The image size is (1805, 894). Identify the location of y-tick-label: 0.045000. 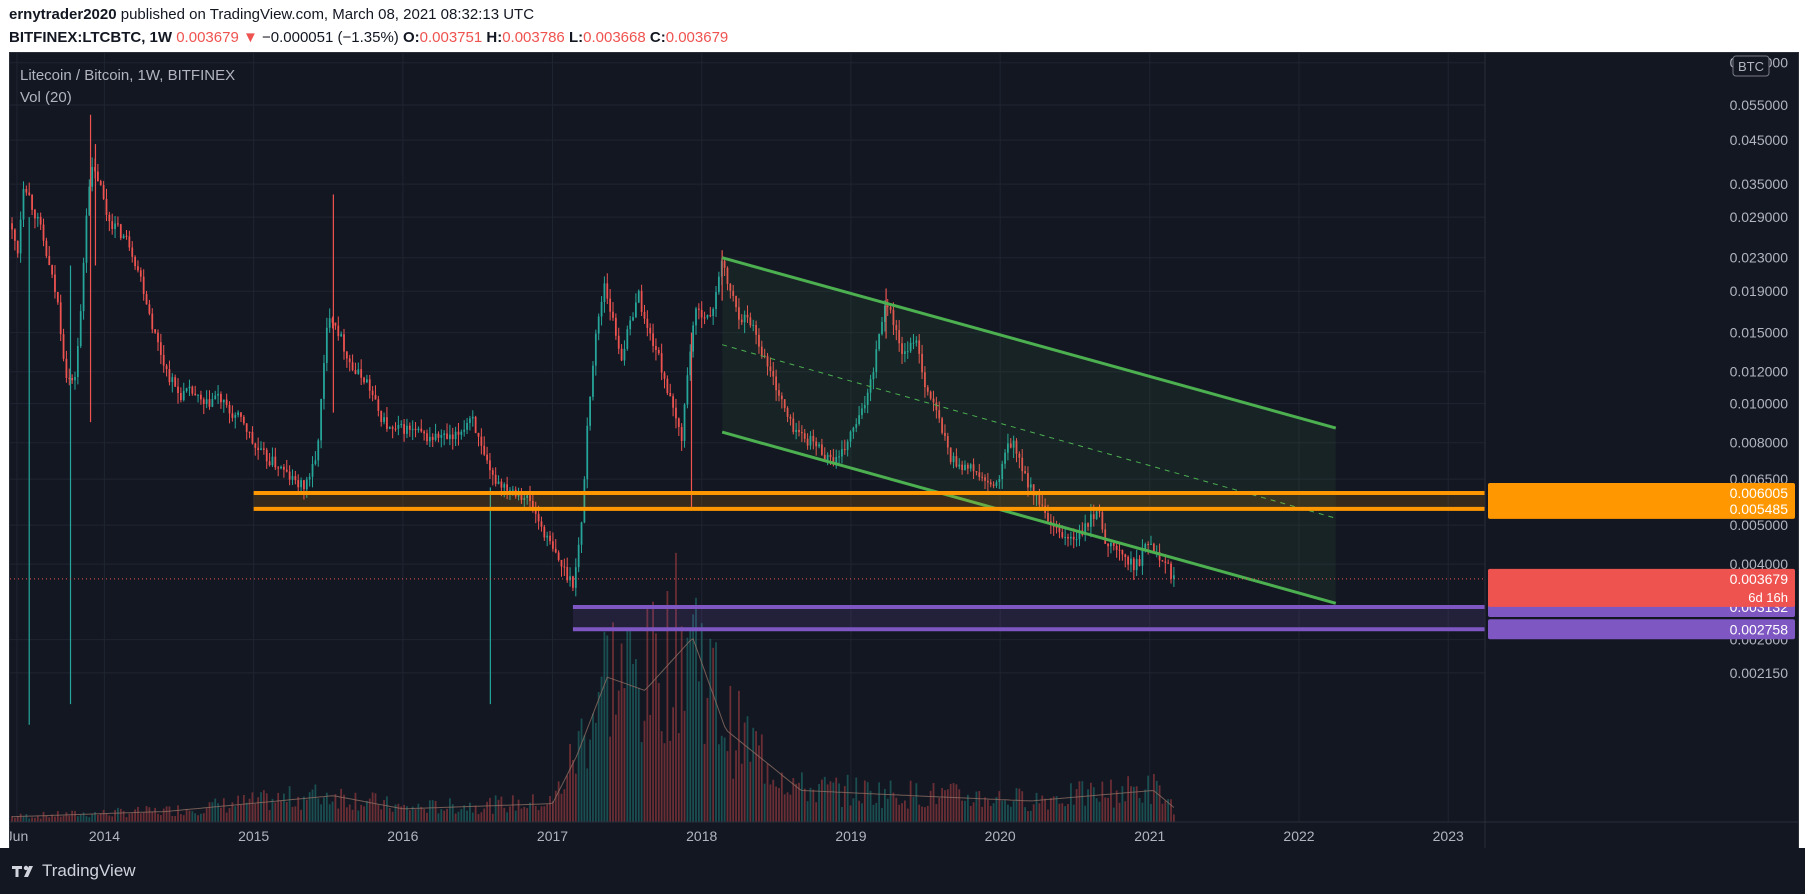
(1759, 140).